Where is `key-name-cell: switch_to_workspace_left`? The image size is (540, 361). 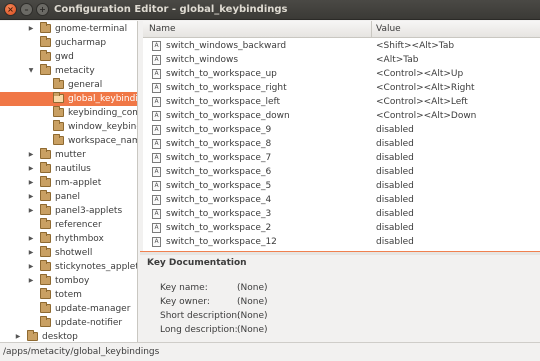 key-name-cell: switch_to_workspace_left is located at coordinates (223, 102).